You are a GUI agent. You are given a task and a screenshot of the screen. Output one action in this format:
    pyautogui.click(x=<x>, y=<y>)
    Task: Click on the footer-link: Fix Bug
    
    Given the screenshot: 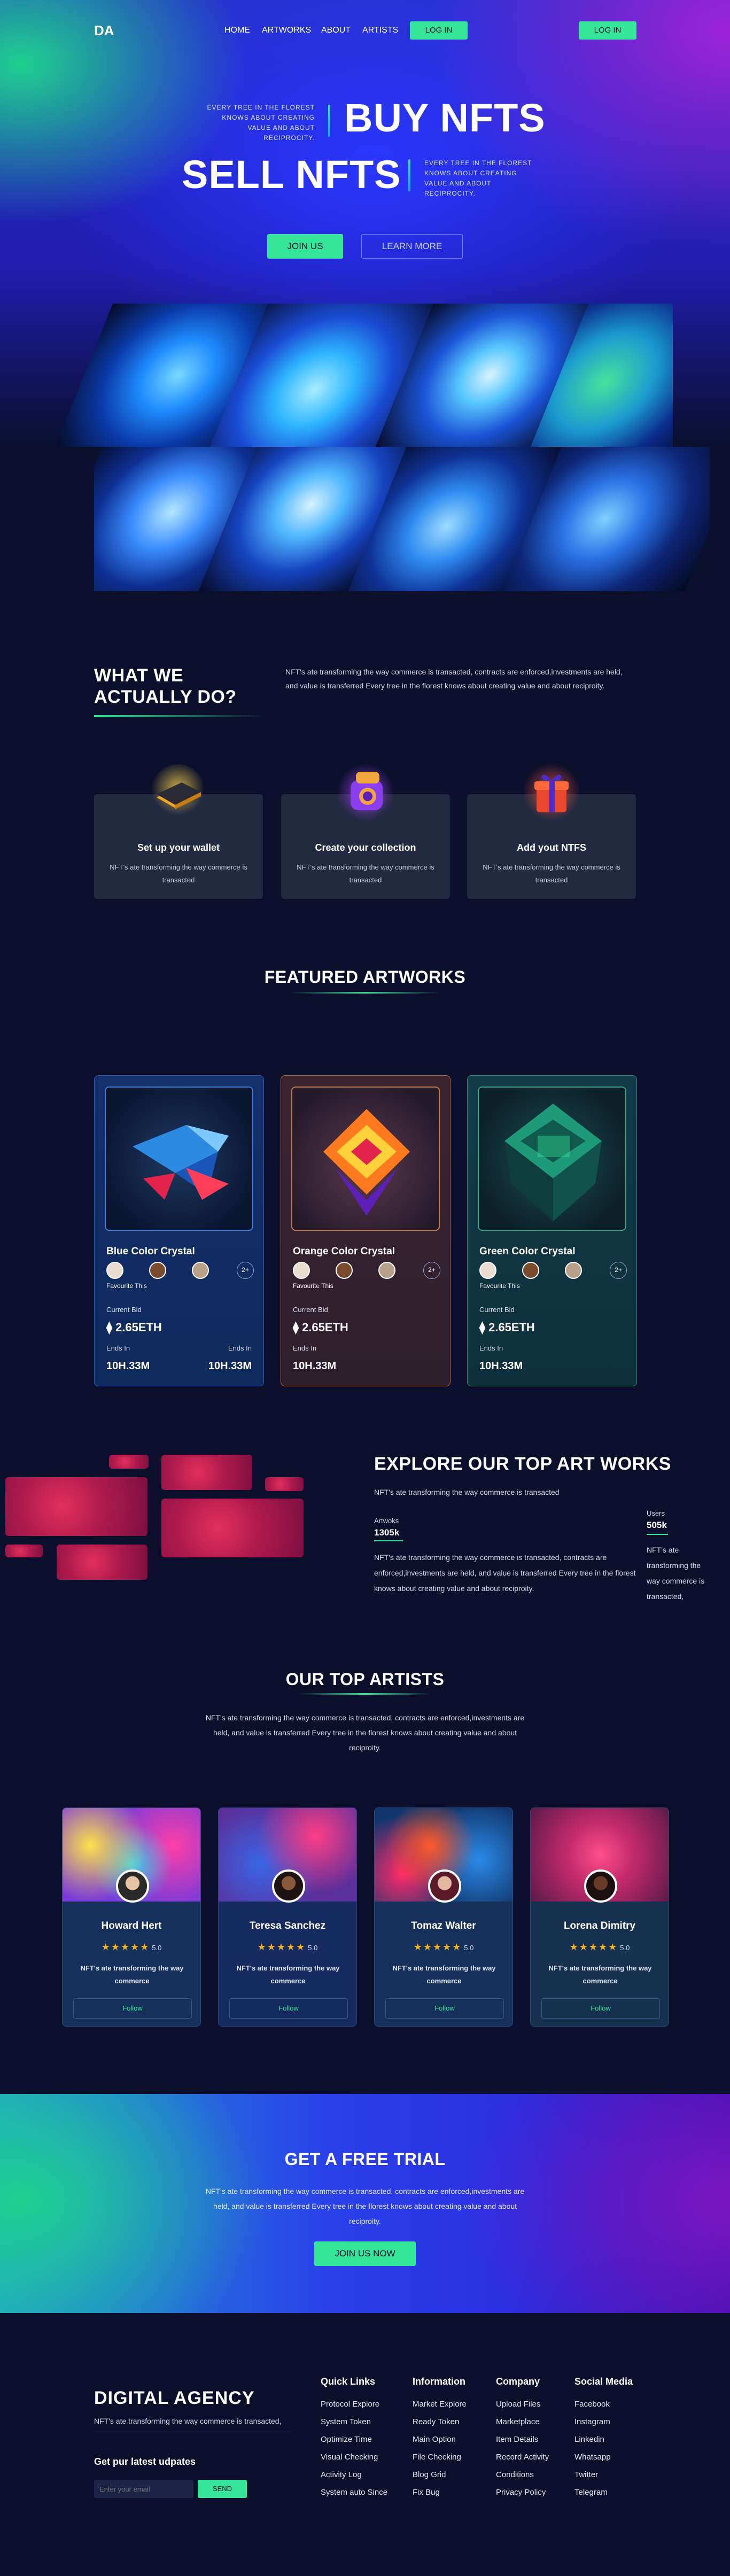 What is the action you would take?
    pyautogui.click(x=426, y=2492)
    